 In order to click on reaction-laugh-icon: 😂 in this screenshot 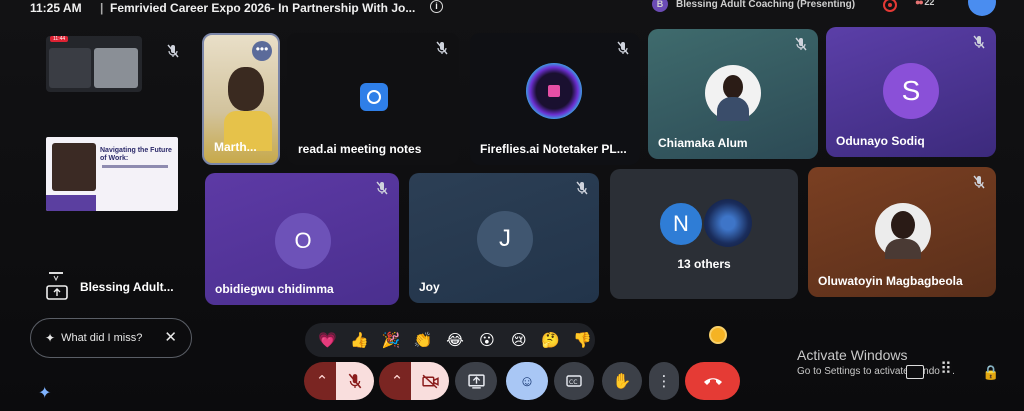, I will do `click(455, 340)`.